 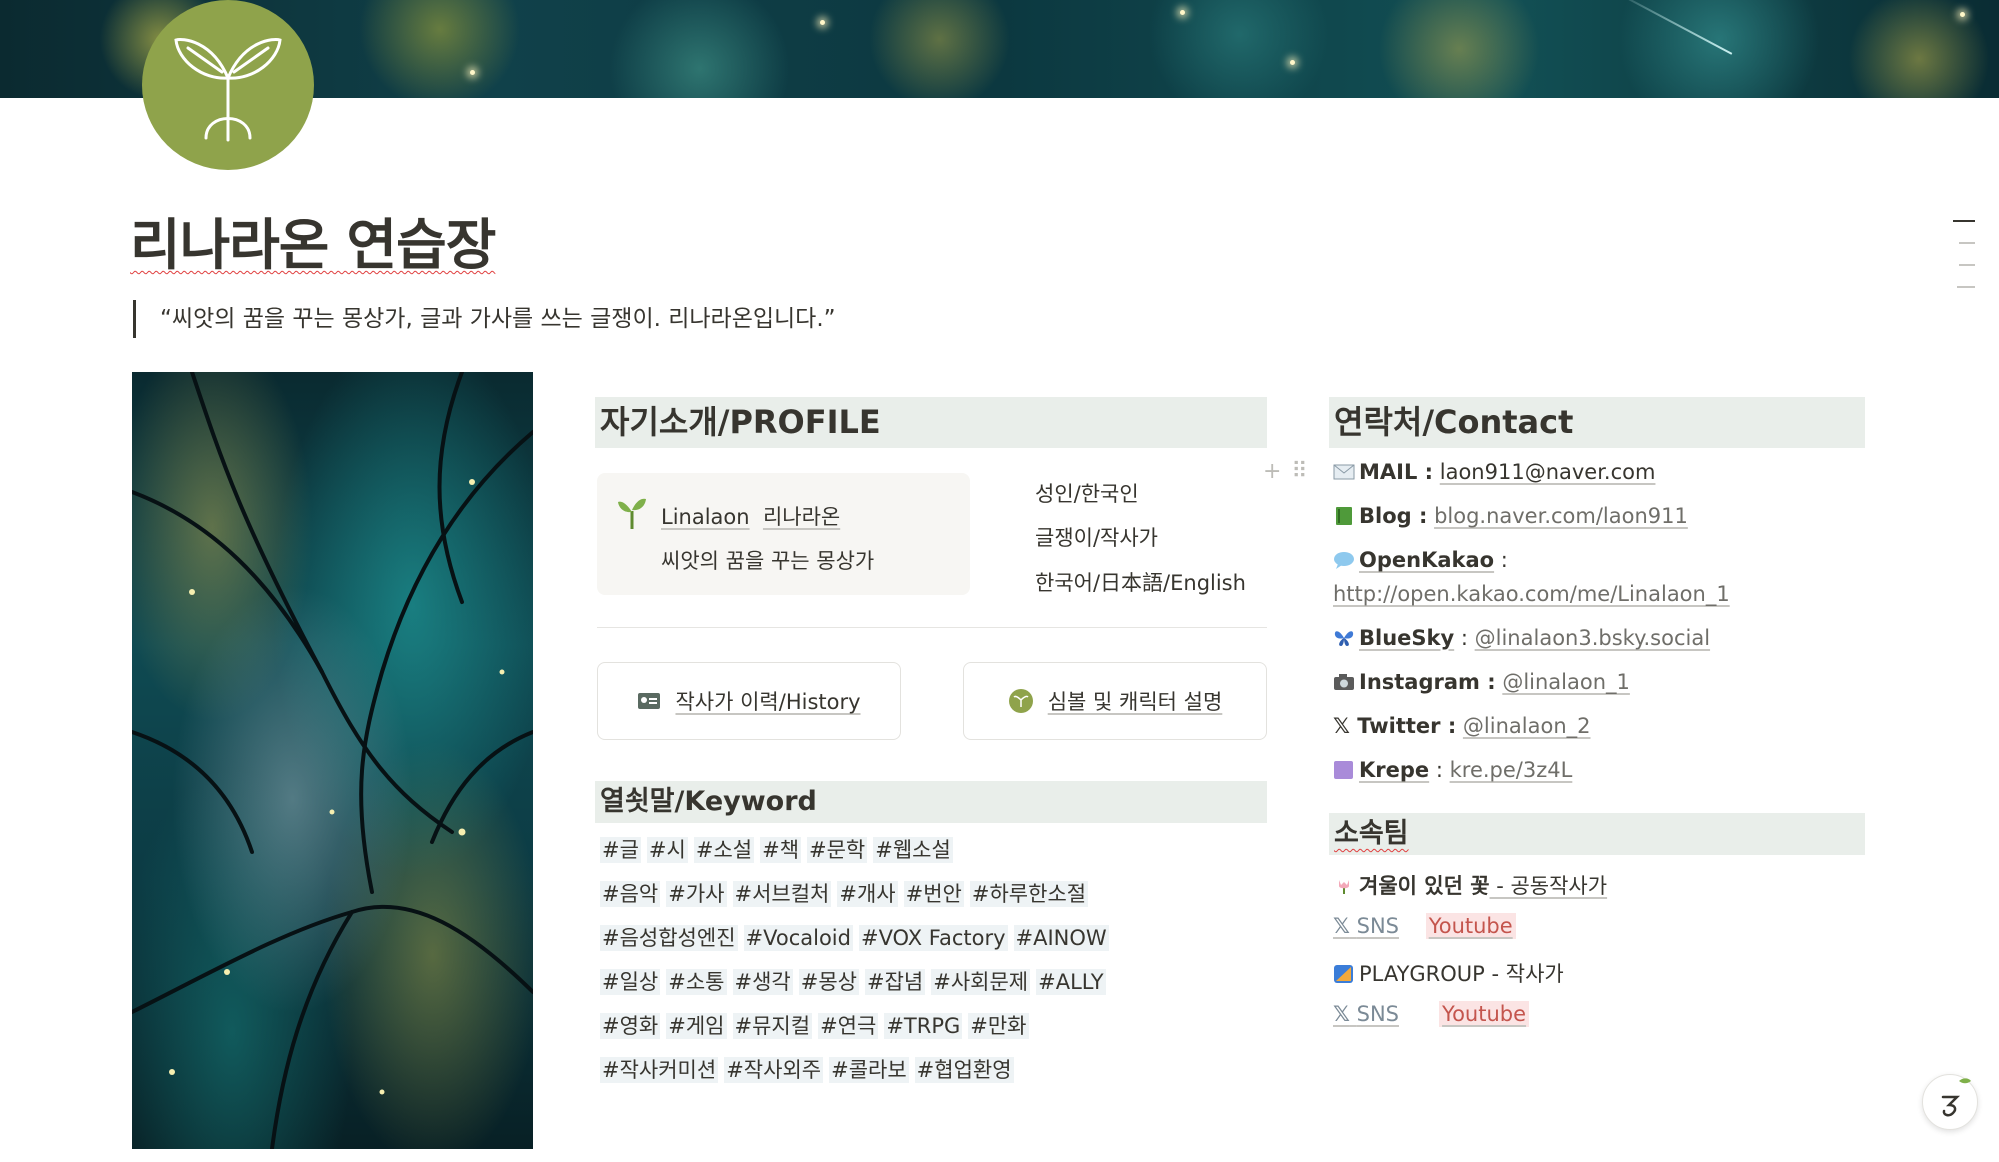 I want to click on profile-heading: 자기소개/PROFILE, so click(x=931, y=422).